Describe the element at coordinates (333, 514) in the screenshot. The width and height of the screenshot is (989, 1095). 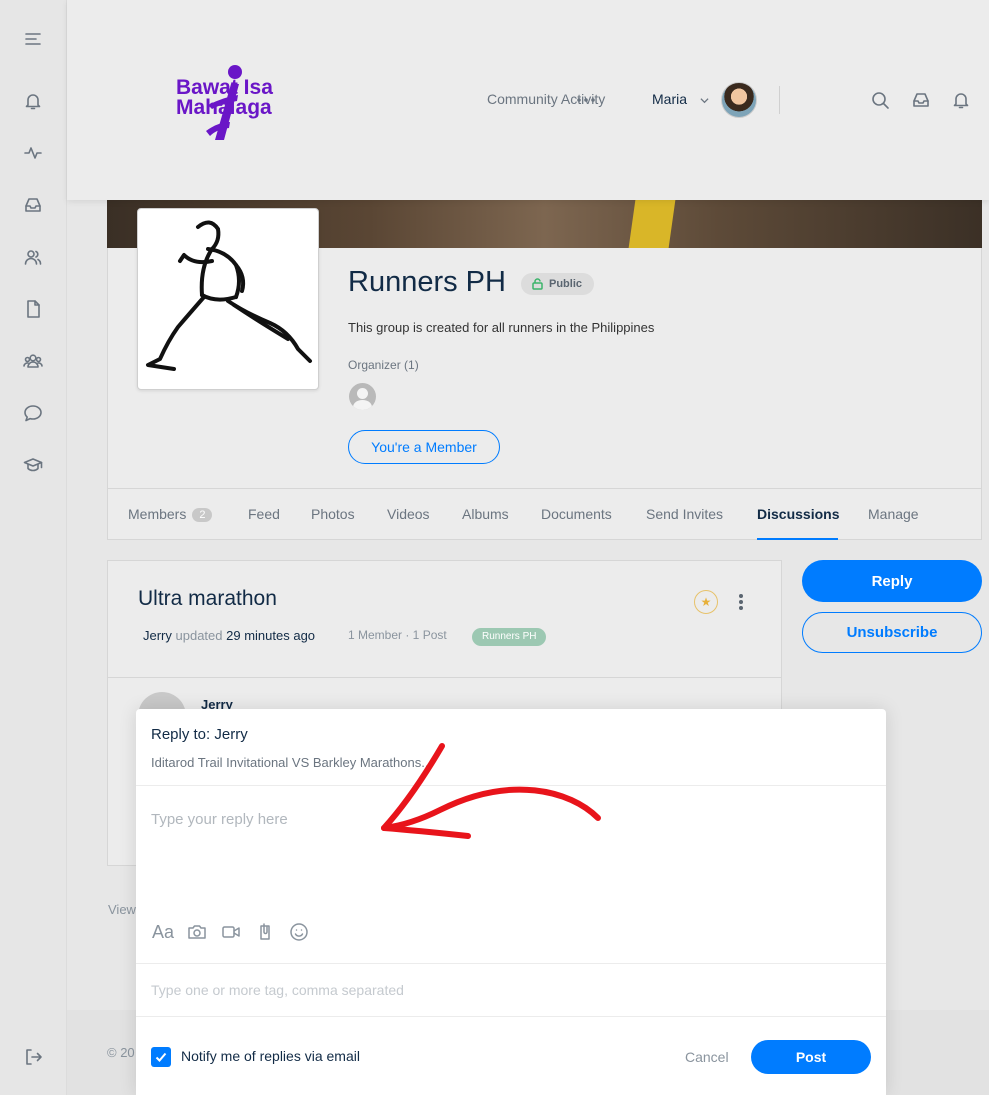
I see `tab-photos: Photos` at that location.